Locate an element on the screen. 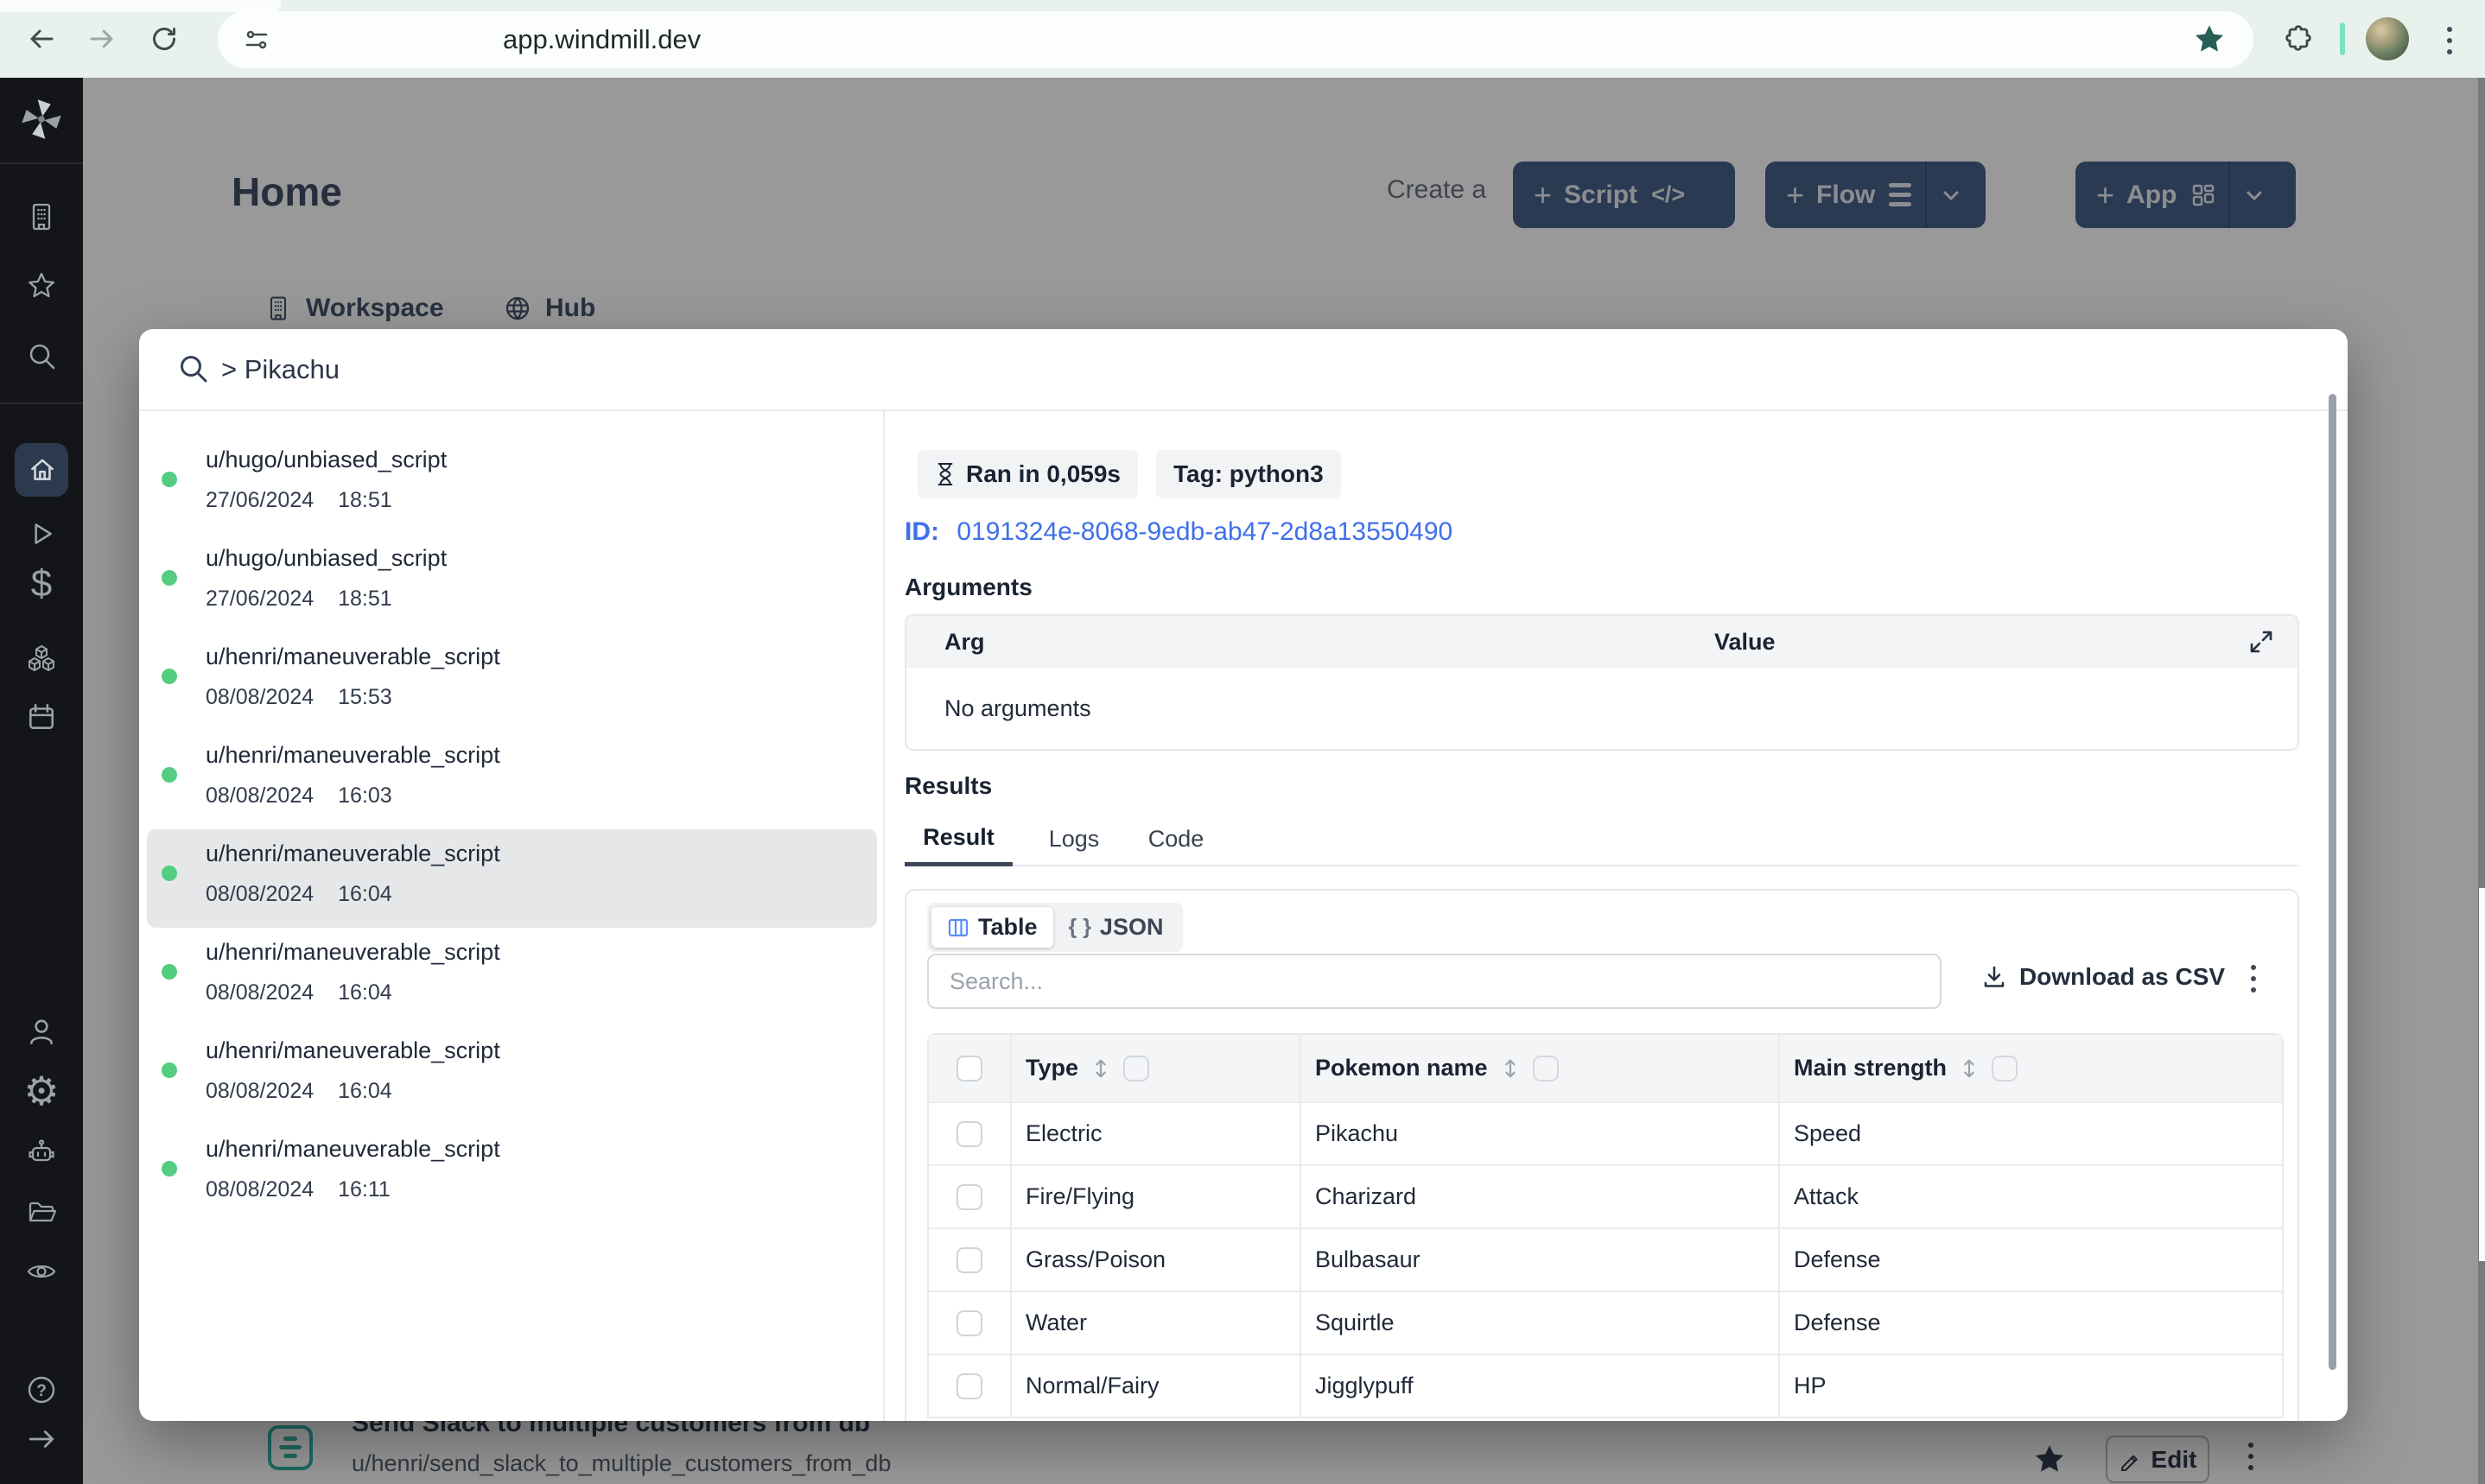  sidebar-item-home is located at coordinates (43, 469).